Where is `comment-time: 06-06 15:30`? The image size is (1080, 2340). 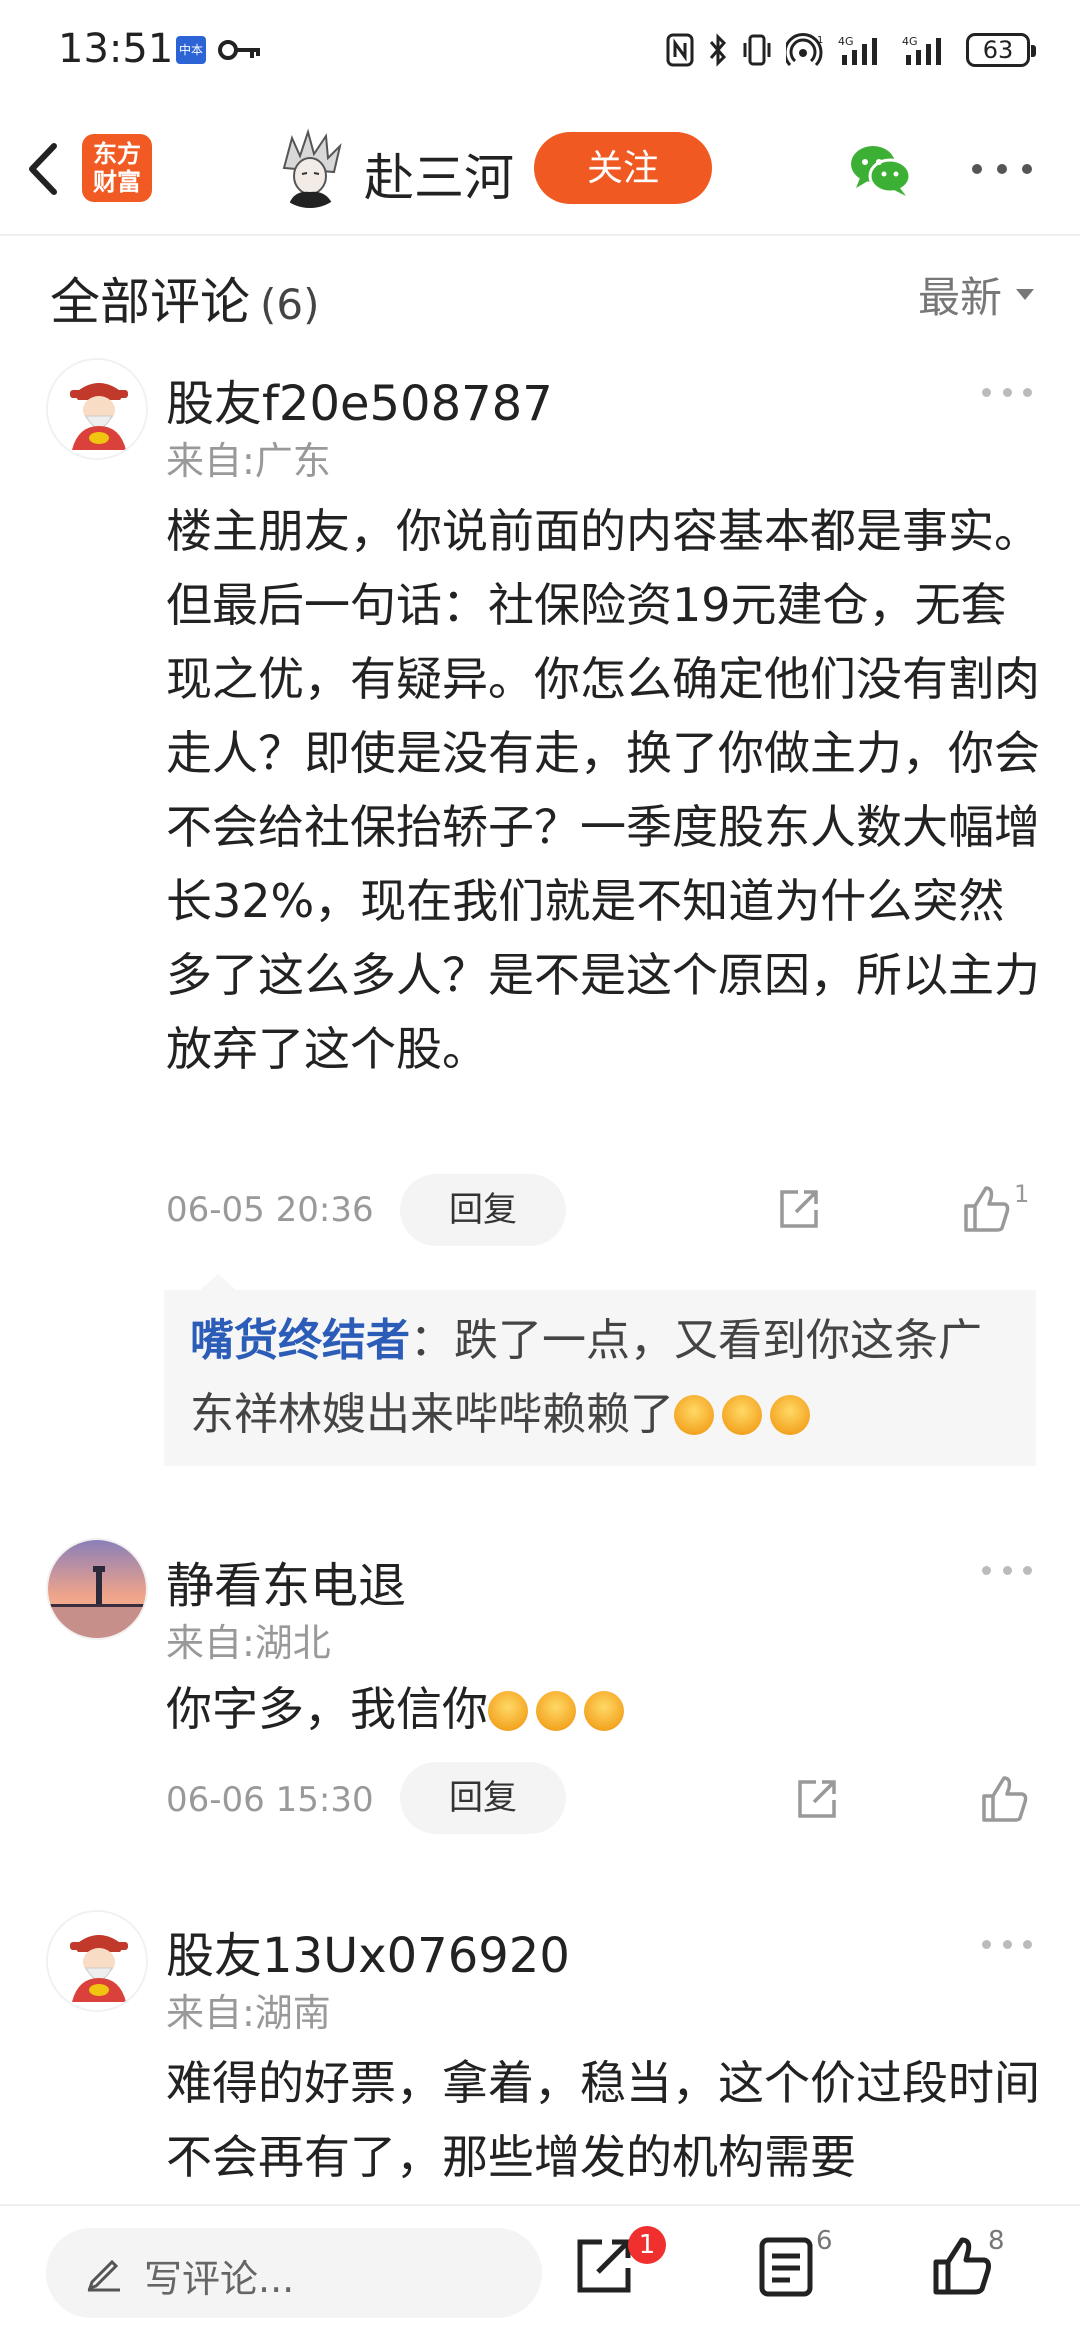 comment-time: 06-06 15:30 is located at coordinates (270, 1800).